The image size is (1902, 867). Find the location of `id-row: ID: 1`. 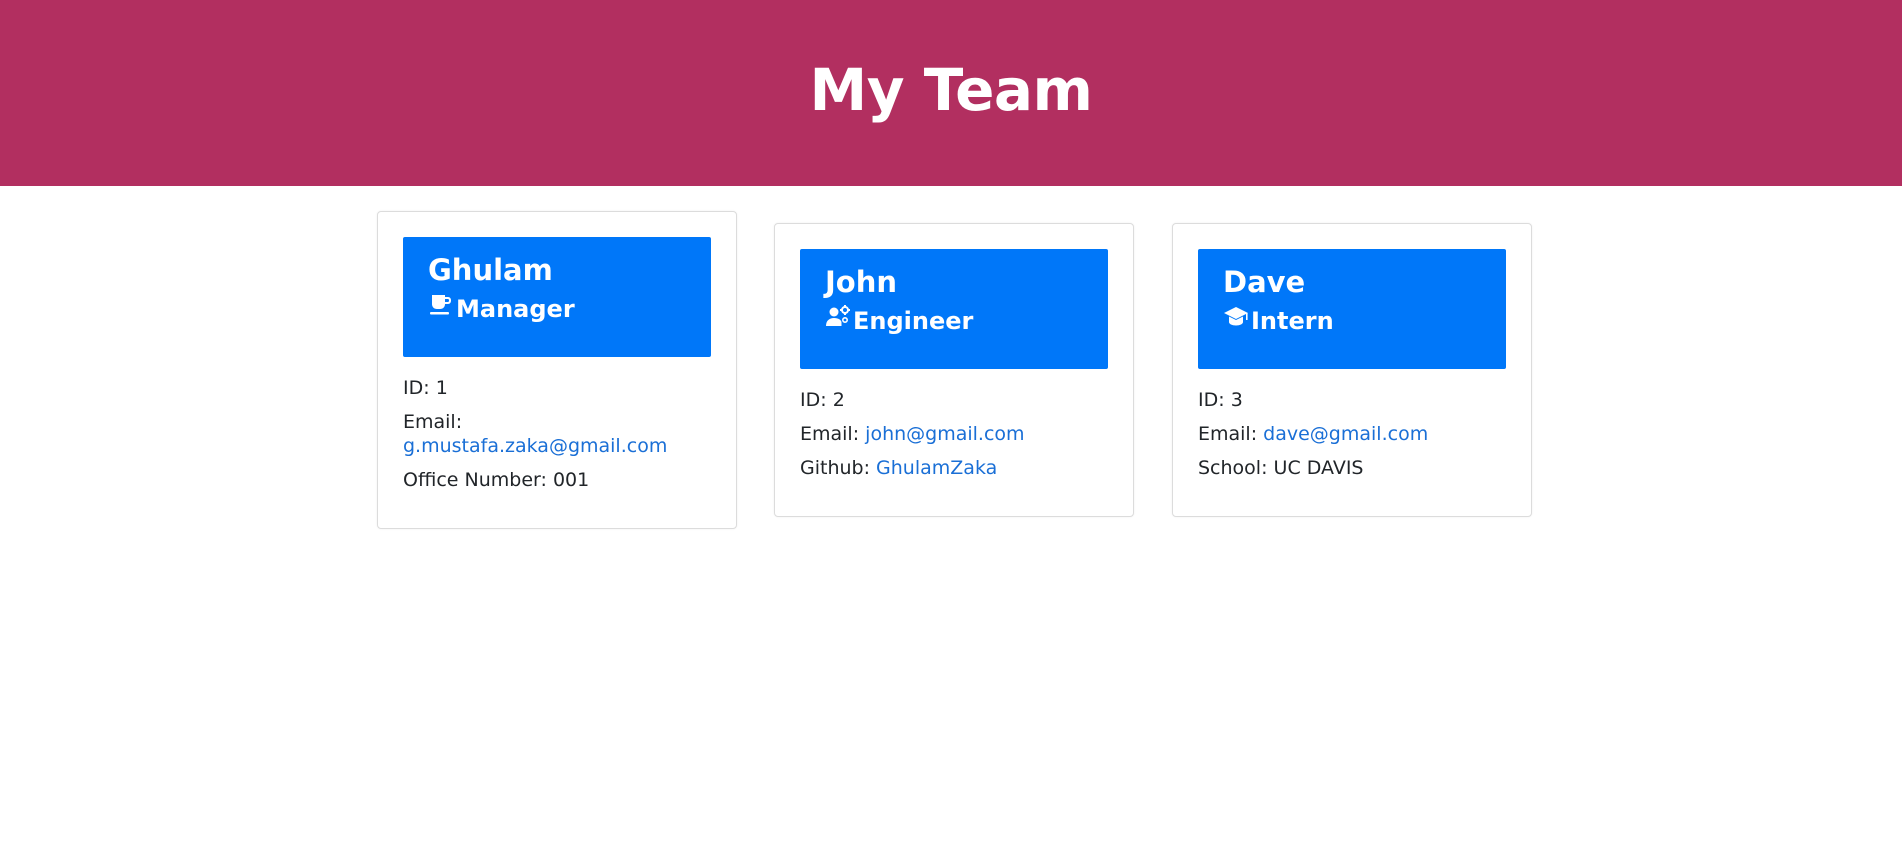

id-row: ID: 1 is located at coordinates (563, 388).